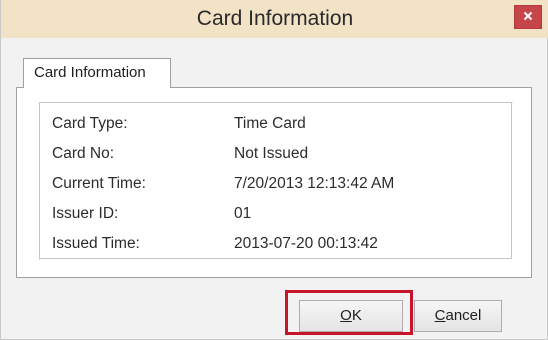  I want to click on cancel-mnemonic: C, so click(440, 315).